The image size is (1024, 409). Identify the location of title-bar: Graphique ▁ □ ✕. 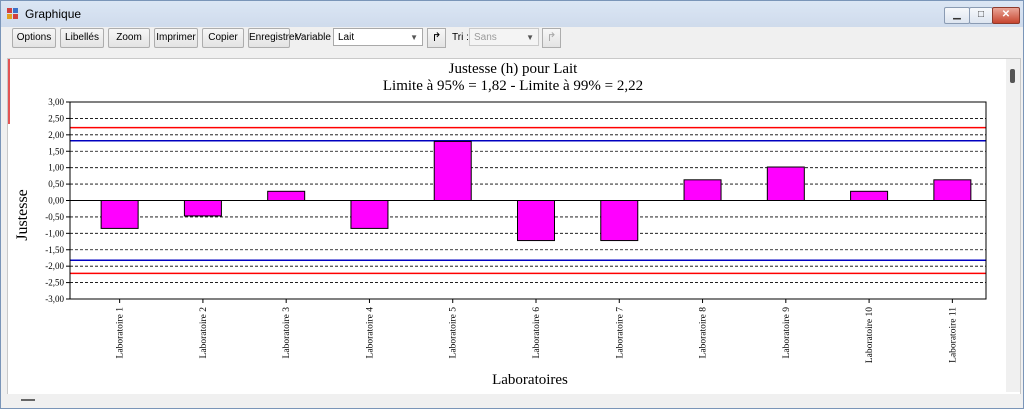
(512, 14).